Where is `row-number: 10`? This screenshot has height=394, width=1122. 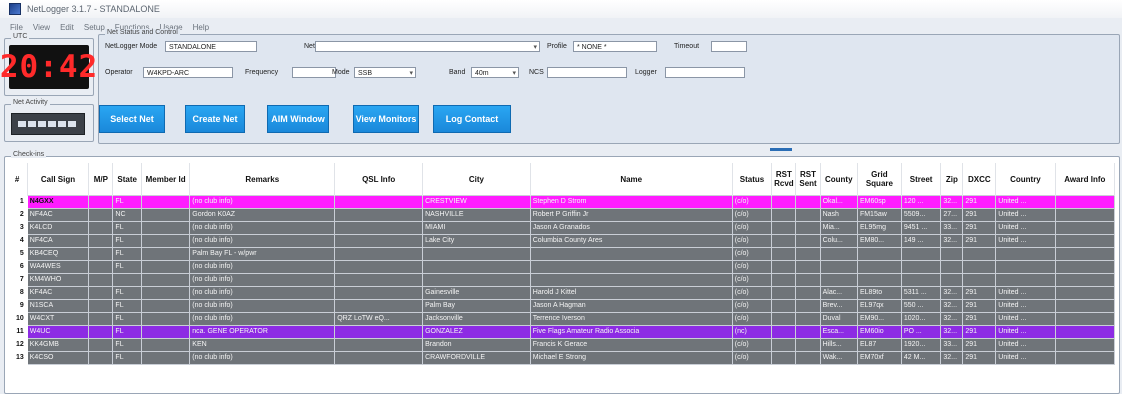 row-number: 10 is located at coordinates (17, 319).